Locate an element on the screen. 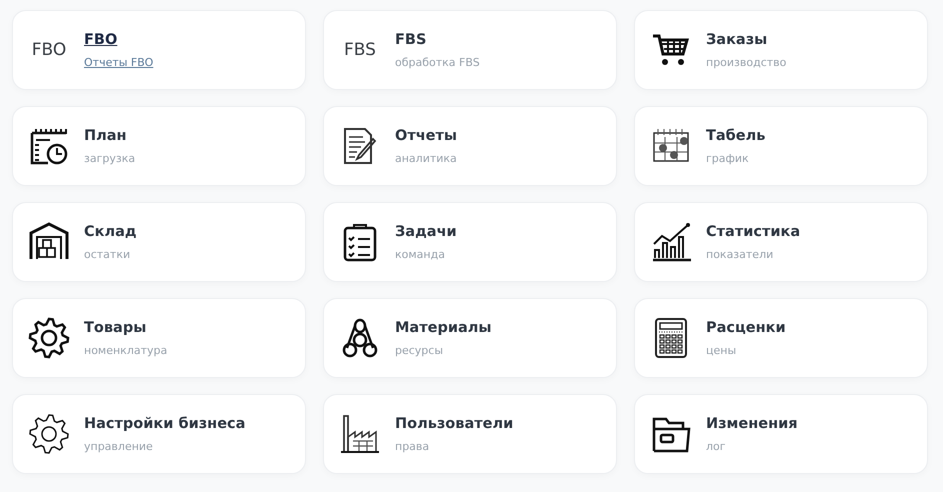 This screenshot has width=943, height=492. card-subtitle: номенклатура is located at coordinates (126, 350).